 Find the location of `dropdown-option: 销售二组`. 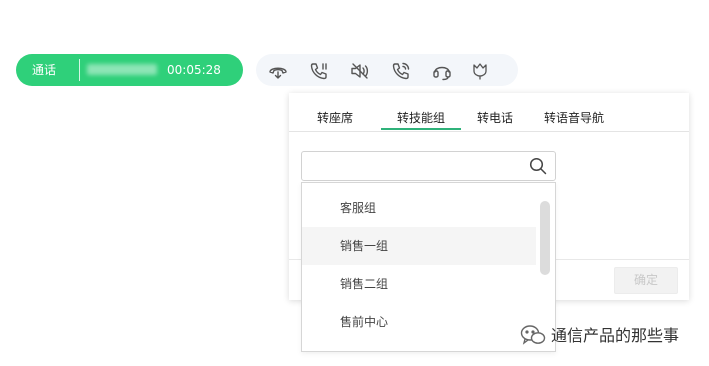

dropdown-option: 销售二组 is located at coordinates (419, 284).